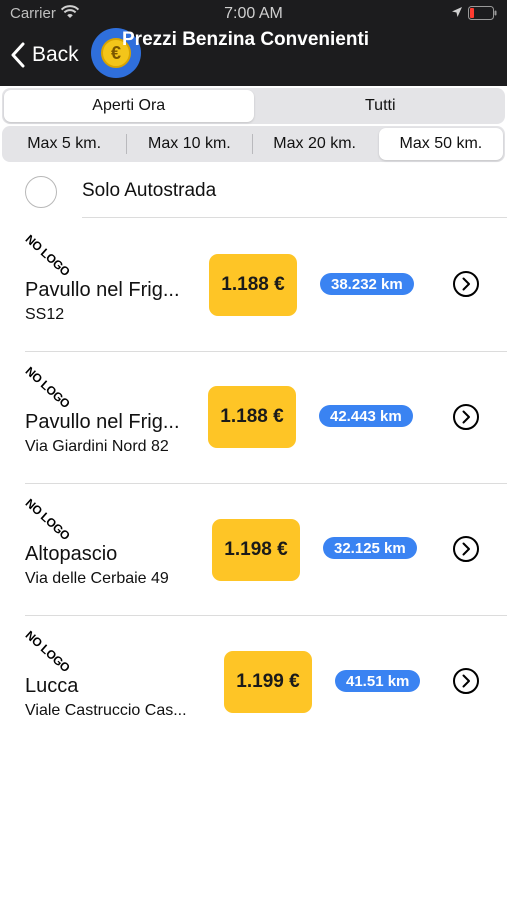 The height and width of the screenshot is (900, 507). I want to click on back-button: Back, so click(44, 55).